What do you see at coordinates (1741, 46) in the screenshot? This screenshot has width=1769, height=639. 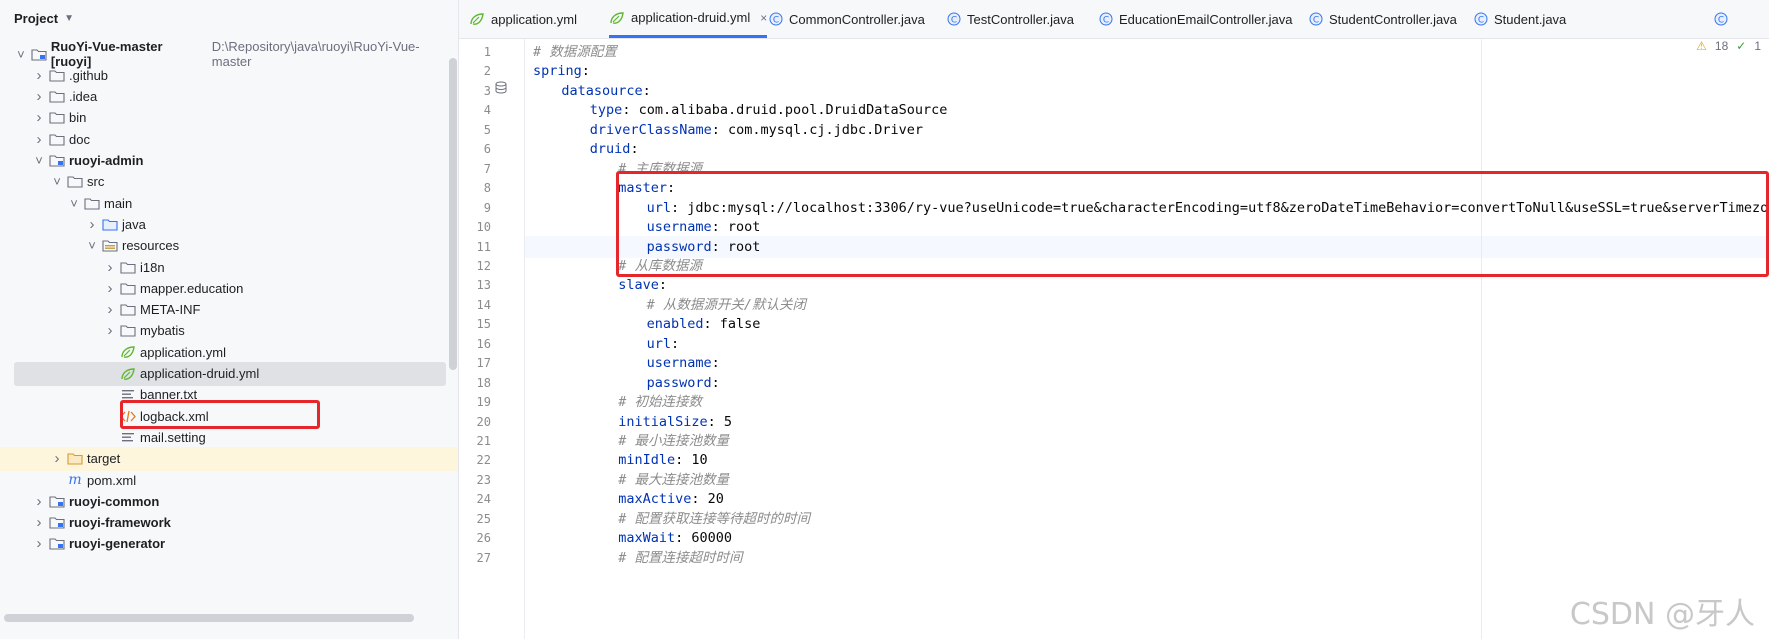 I see `check-icon: ✓` at bounding box center [1741, 46].